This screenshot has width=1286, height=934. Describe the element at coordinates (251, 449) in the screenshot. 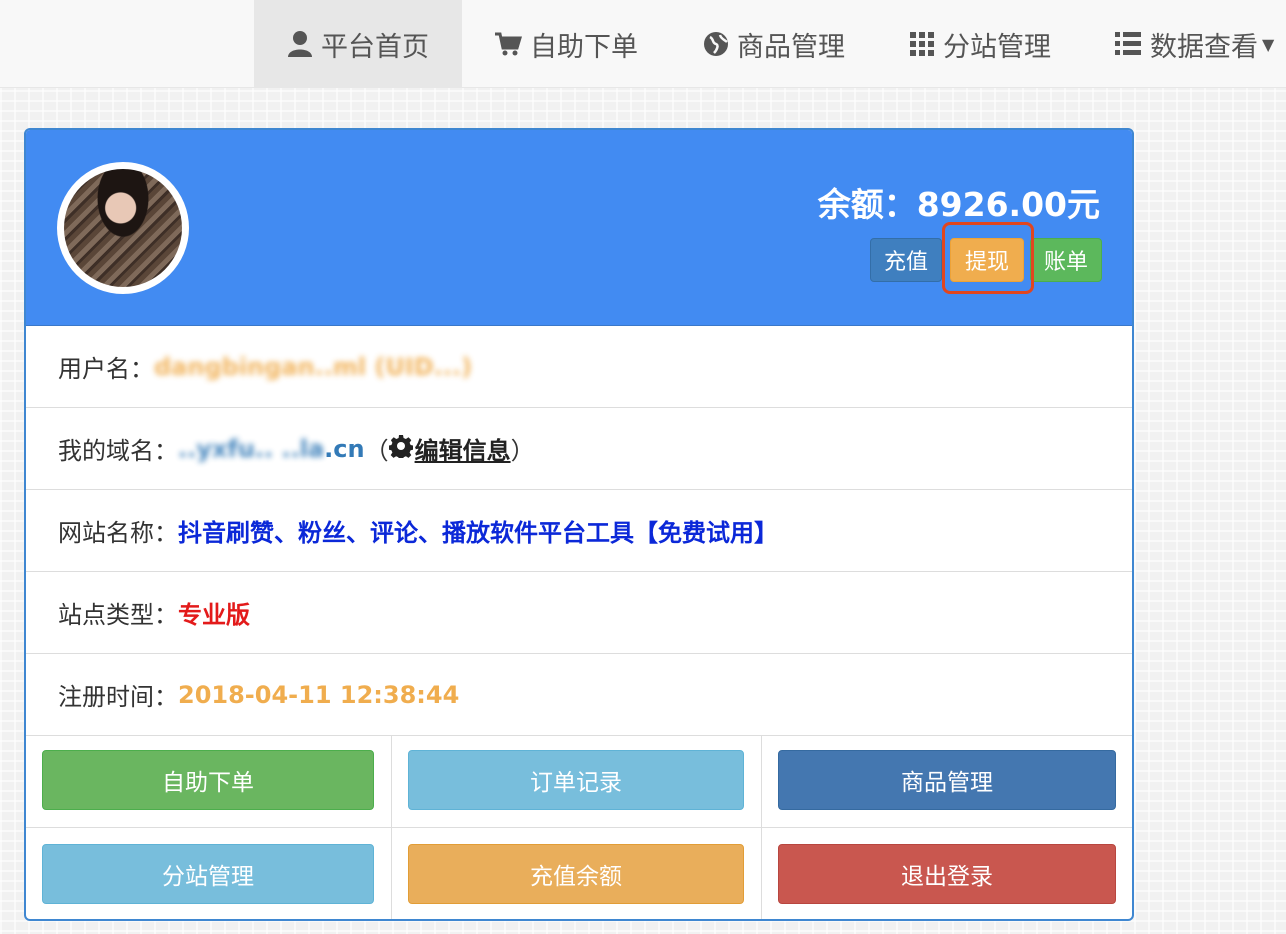

I see `domain-value-blurred: ..yxfu.. ..la` at that location.